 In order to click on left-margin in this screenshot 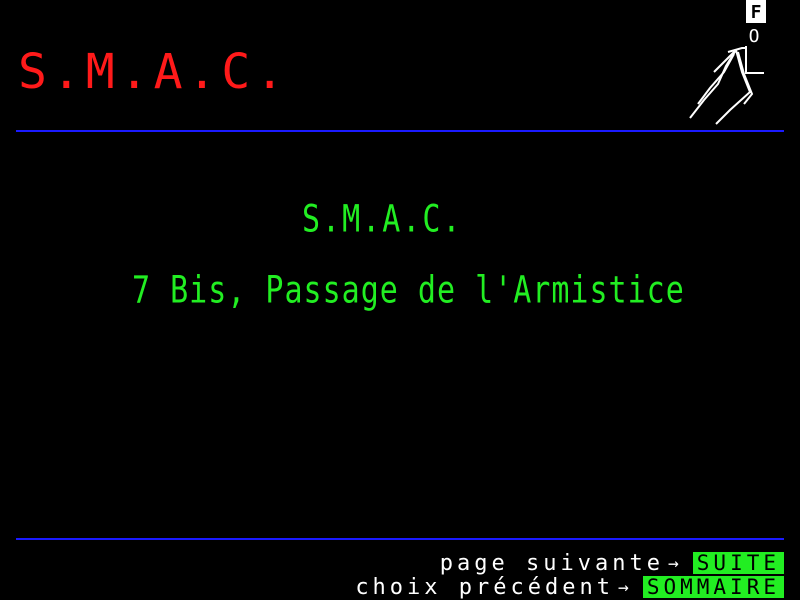, I will do `click(8, 300)`.